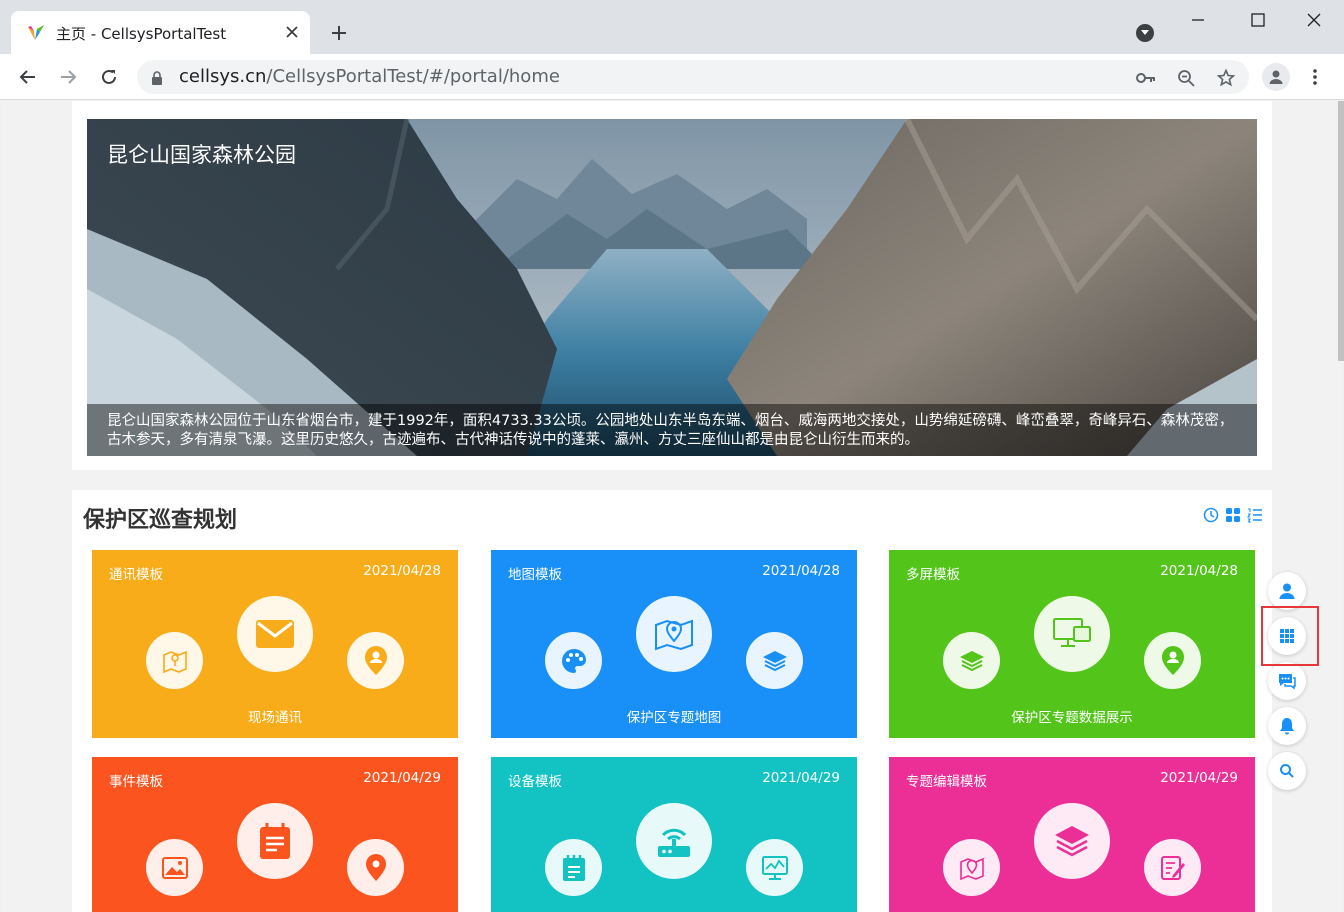 The width and height of the screenshot is (1344, 912). Describe the element at coordinates (339, 33) in the screenshot. I see `new-tab-plus-icon` at that location.